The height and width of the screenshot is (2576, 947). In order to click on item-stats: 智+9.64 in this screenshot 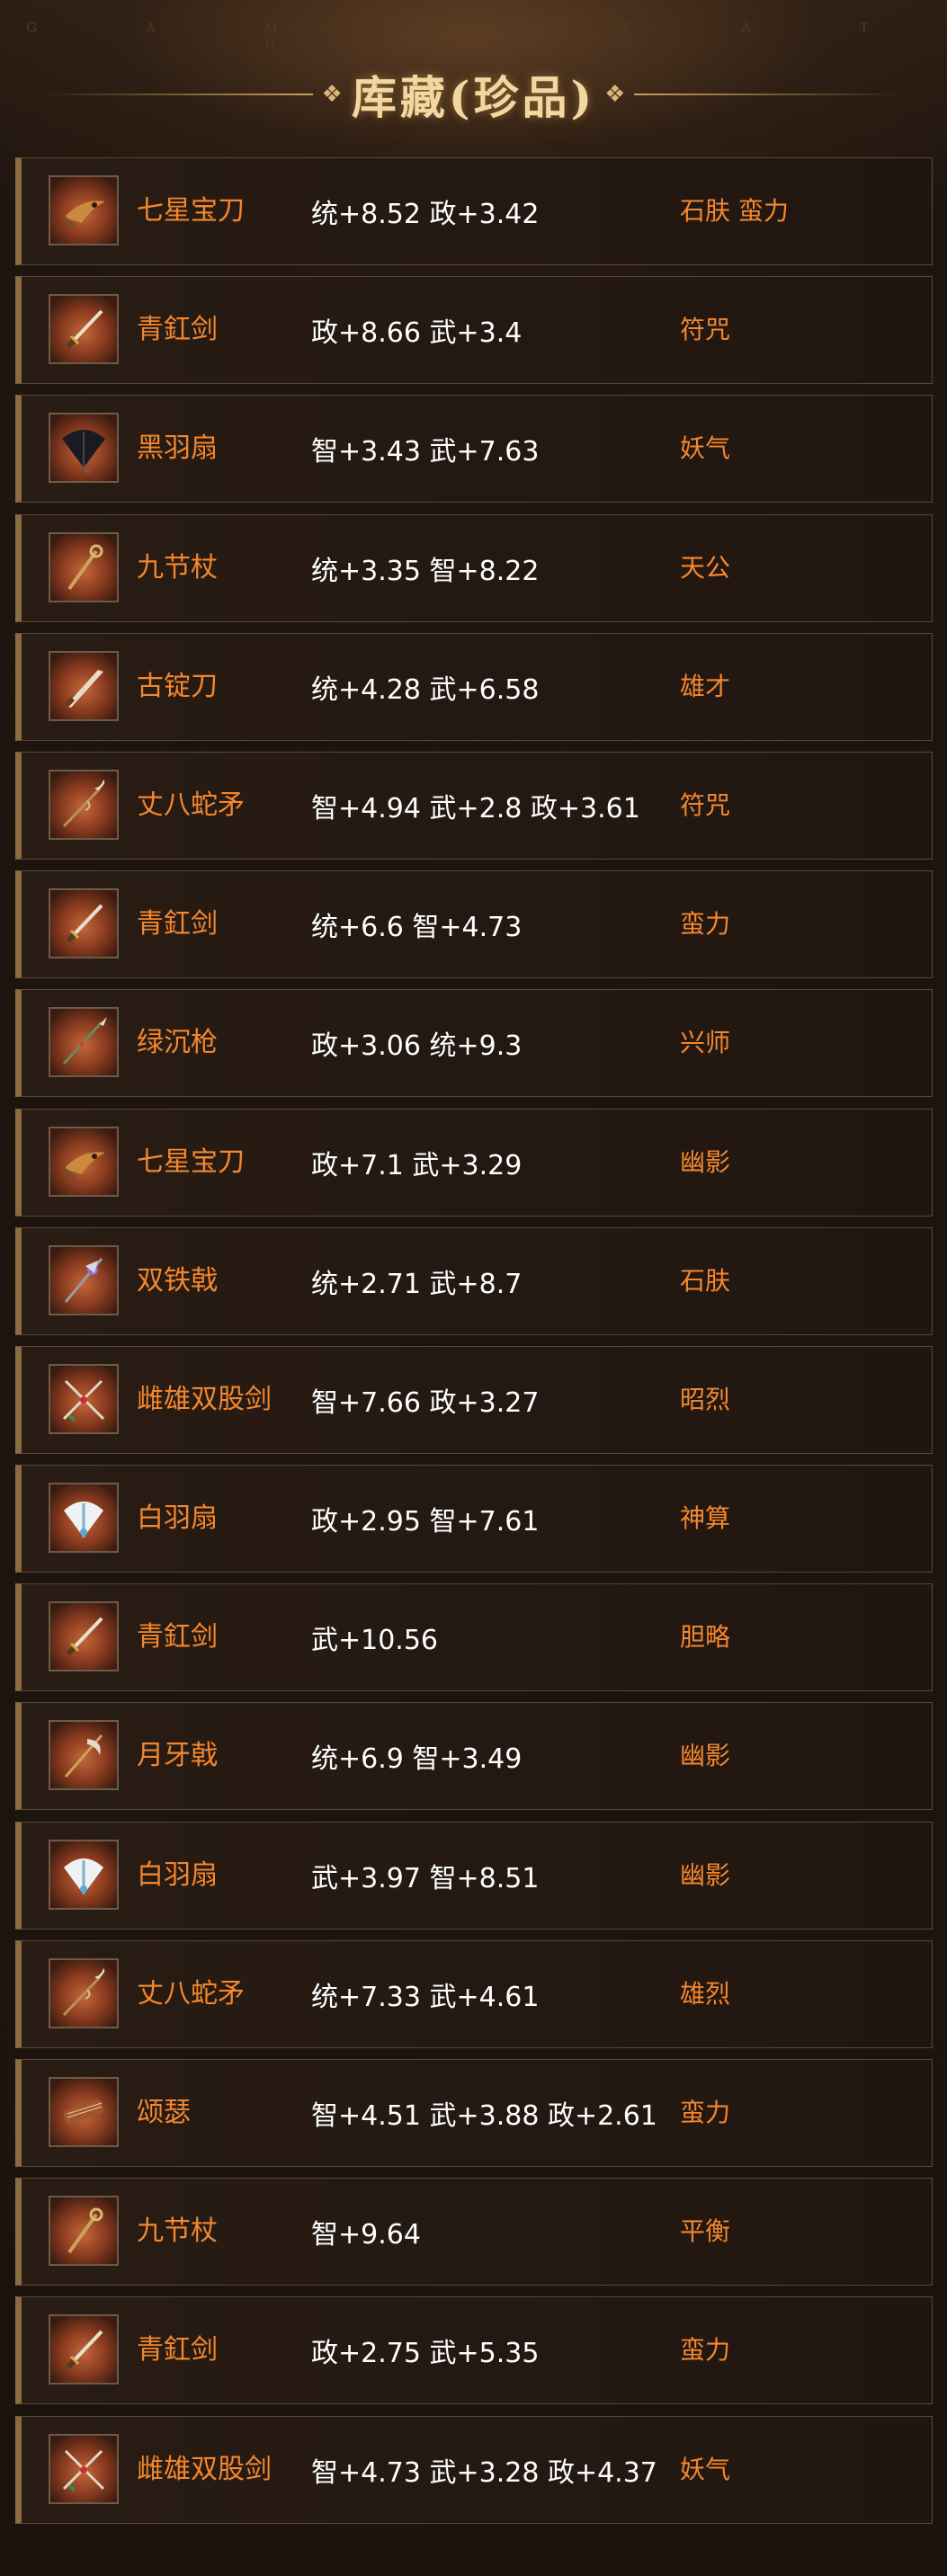, I will do `click(366, 2235)`.